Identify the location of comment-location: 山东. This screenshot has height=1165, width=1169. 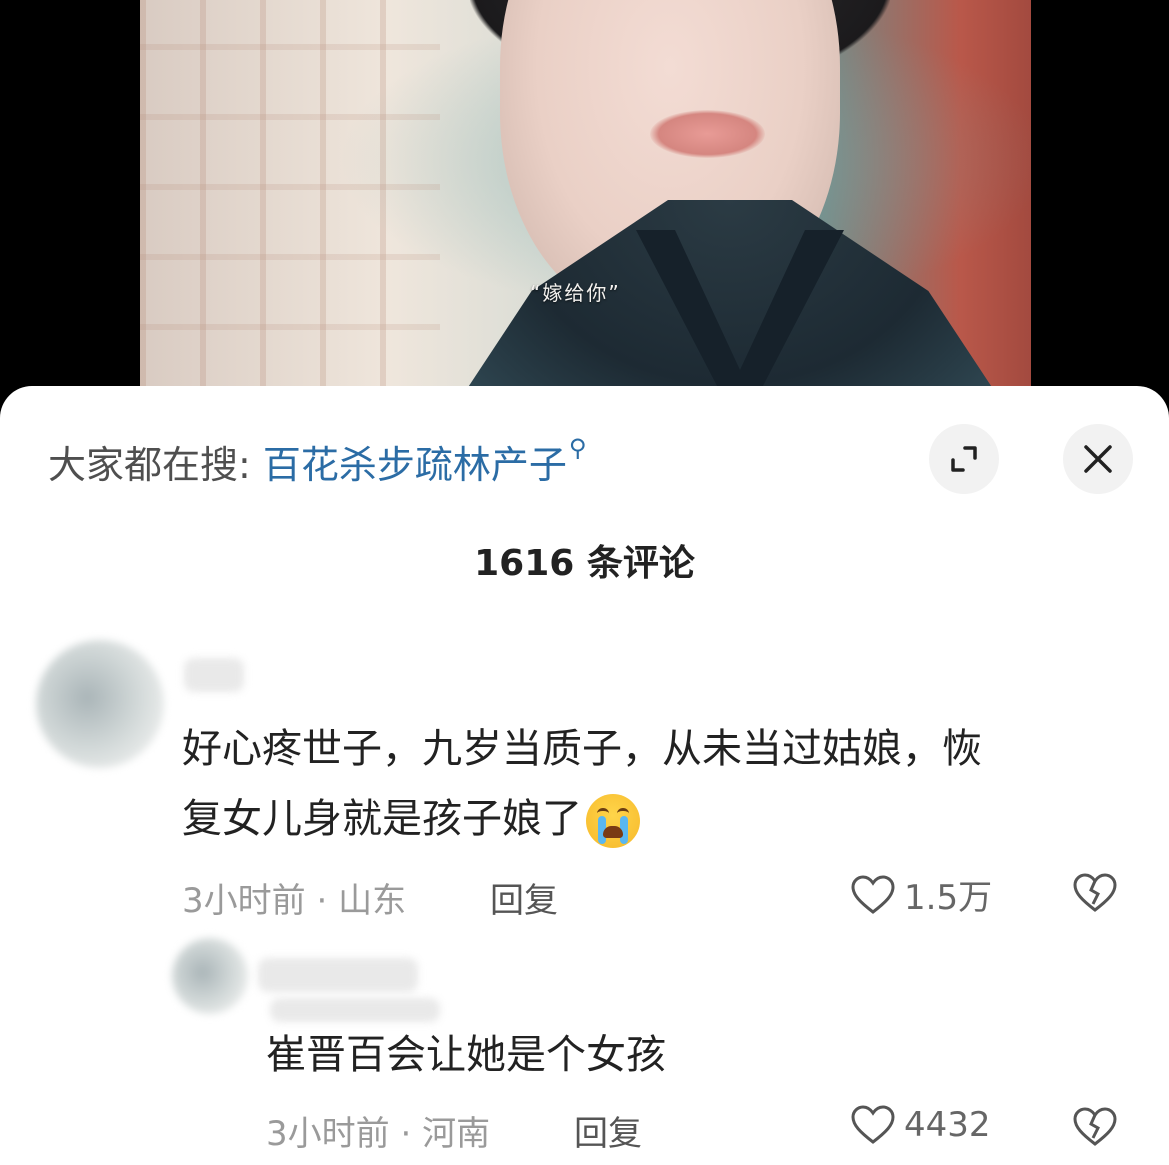
(372, 901).